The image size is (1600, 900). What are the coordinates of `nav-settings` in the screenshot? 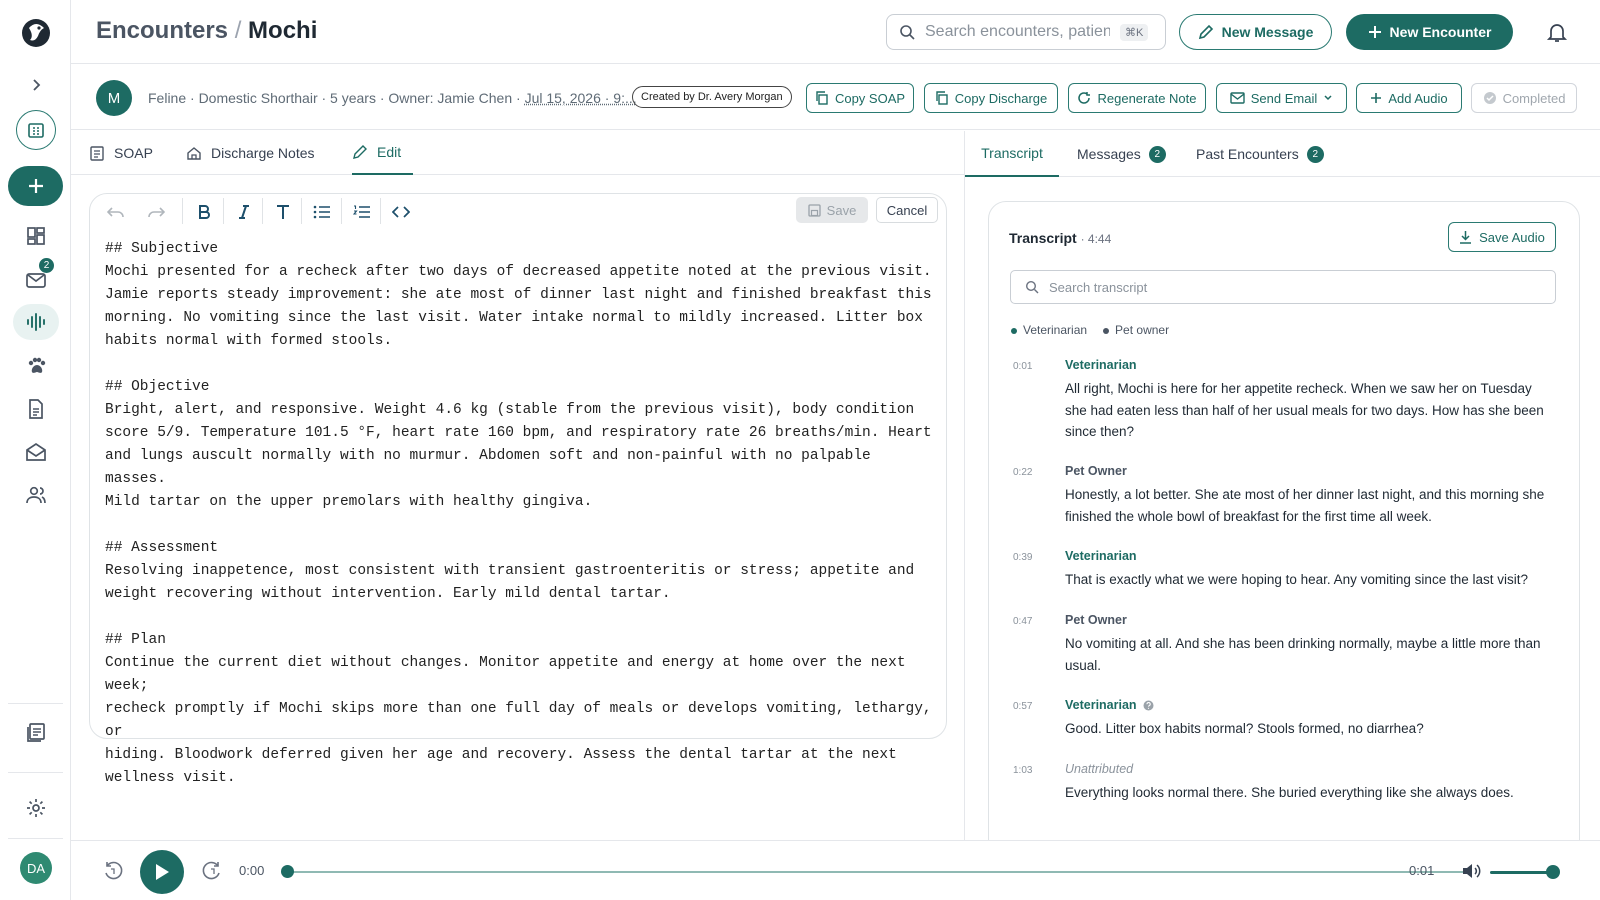 It's located at (36, 808).